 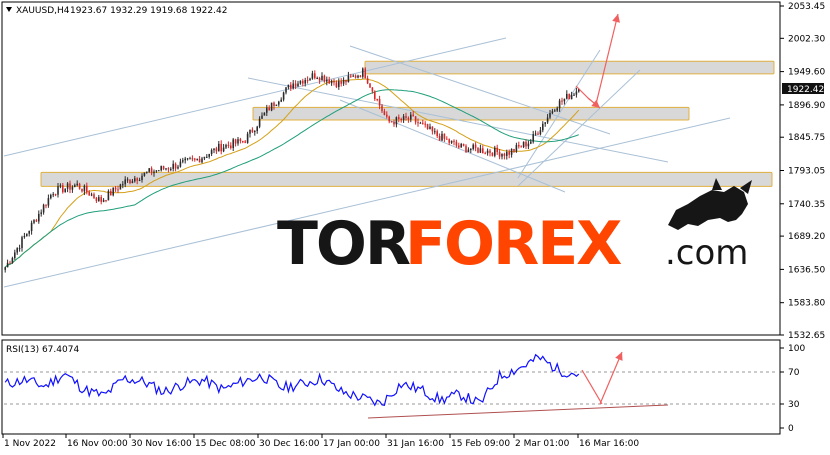 I want to click on time-tick-label: 2 Mar 01:00, so click(x=542, y=444).